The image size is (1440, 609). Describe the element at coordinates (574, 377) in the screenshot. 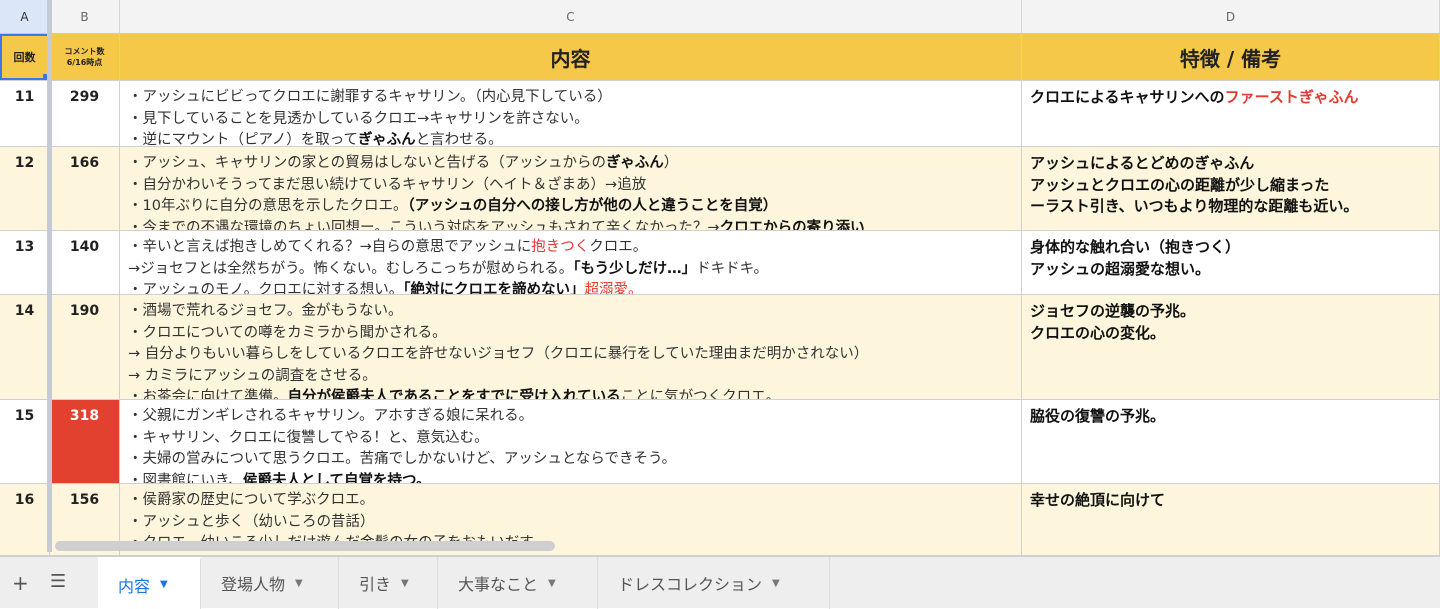

I see `content-line: → カミラにアッシュの調査をさせる。` at that location.